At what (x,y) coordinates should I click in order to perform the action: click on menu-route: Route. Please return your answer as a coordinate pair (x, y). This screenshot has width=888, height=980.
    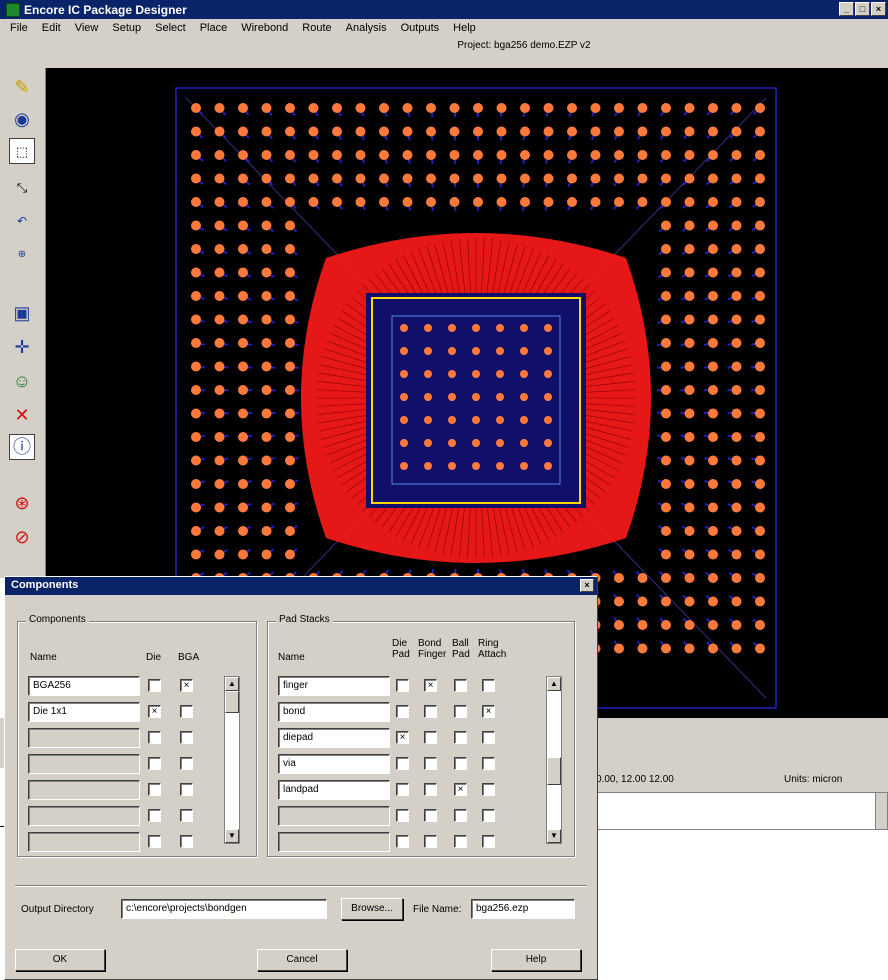
    Looking at the image, I should click on (316, 28).